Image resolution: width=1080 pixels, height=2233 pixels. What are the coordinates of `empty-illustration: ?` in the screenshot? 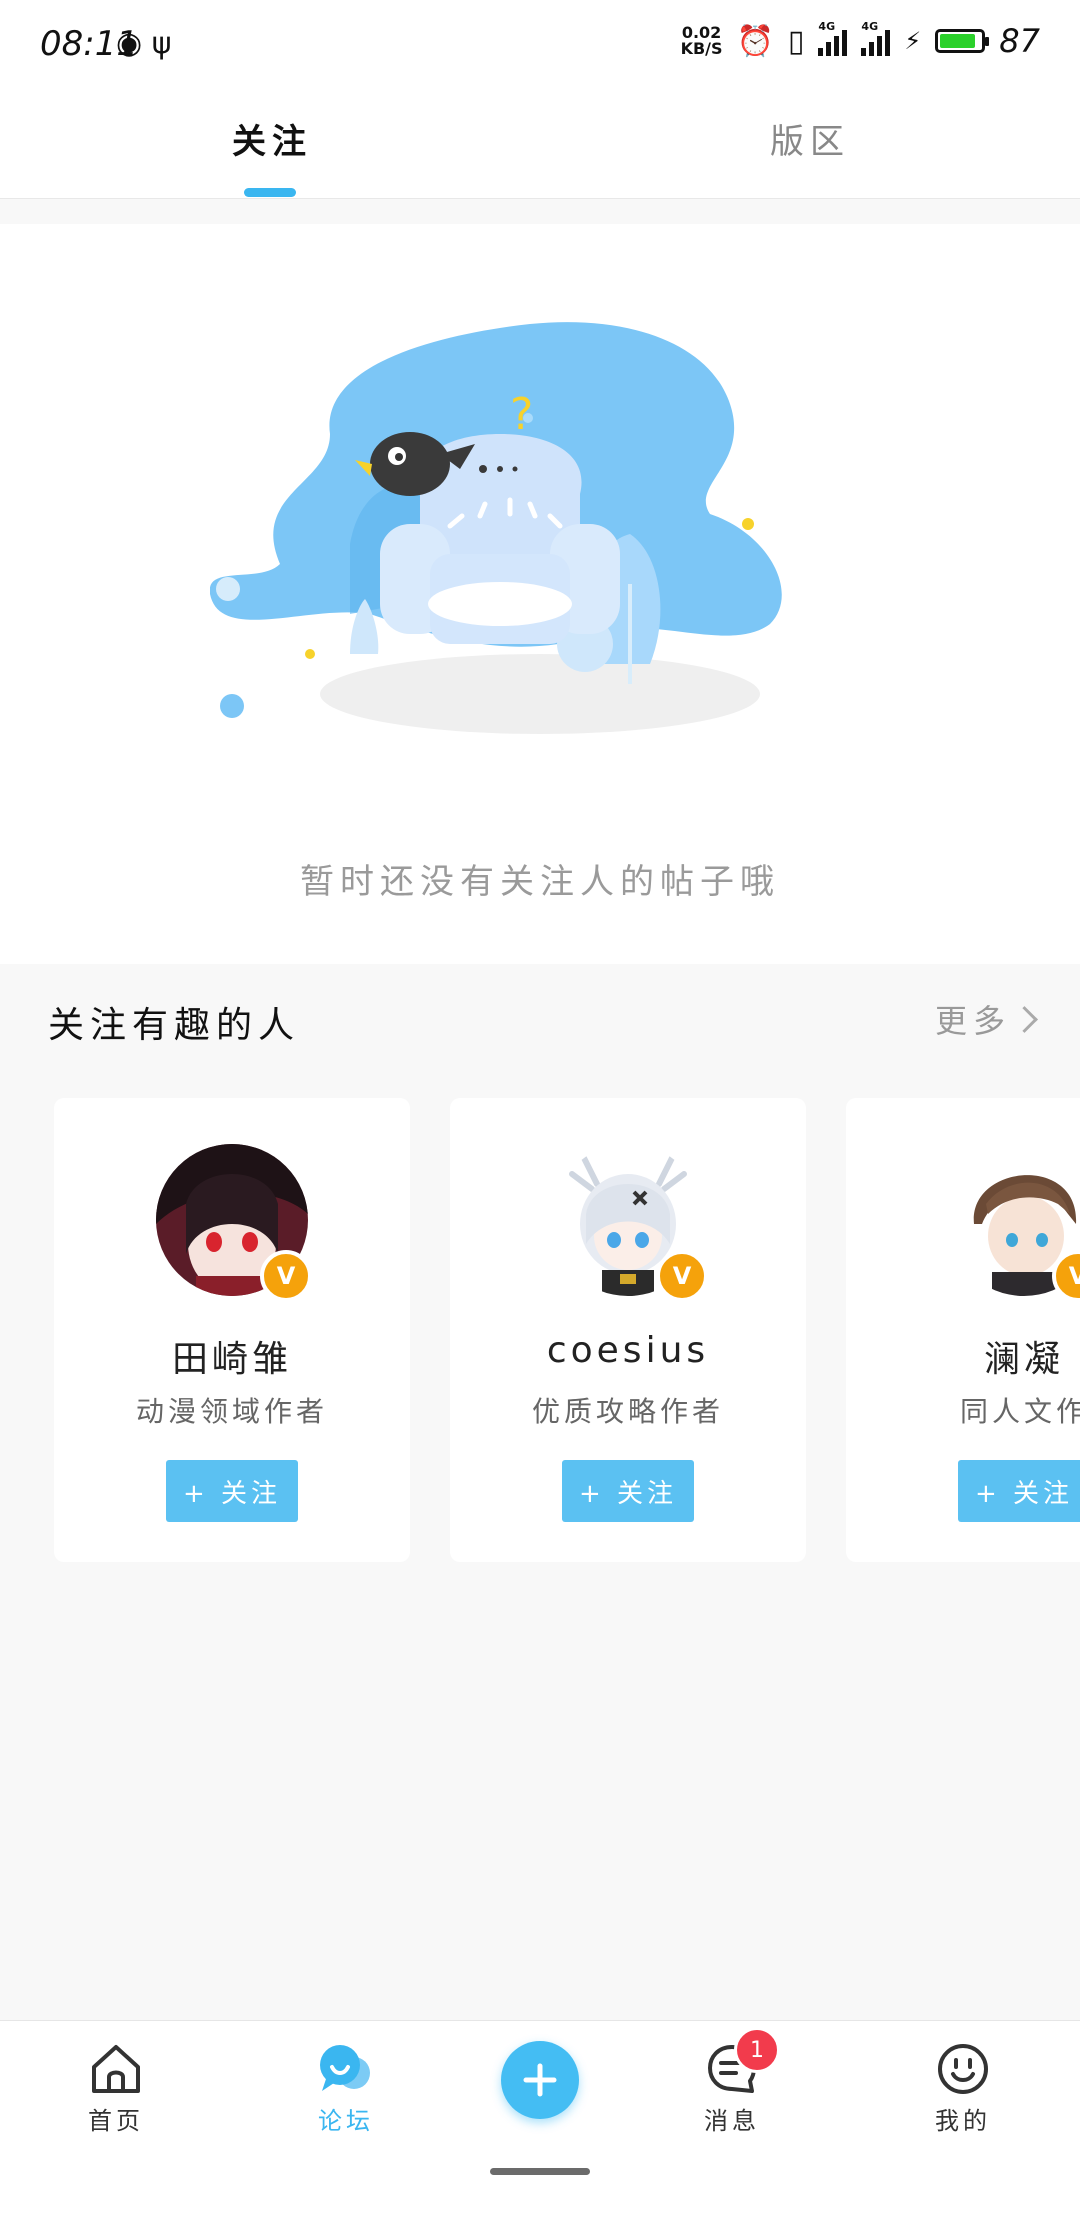 It's located at (496, 528).